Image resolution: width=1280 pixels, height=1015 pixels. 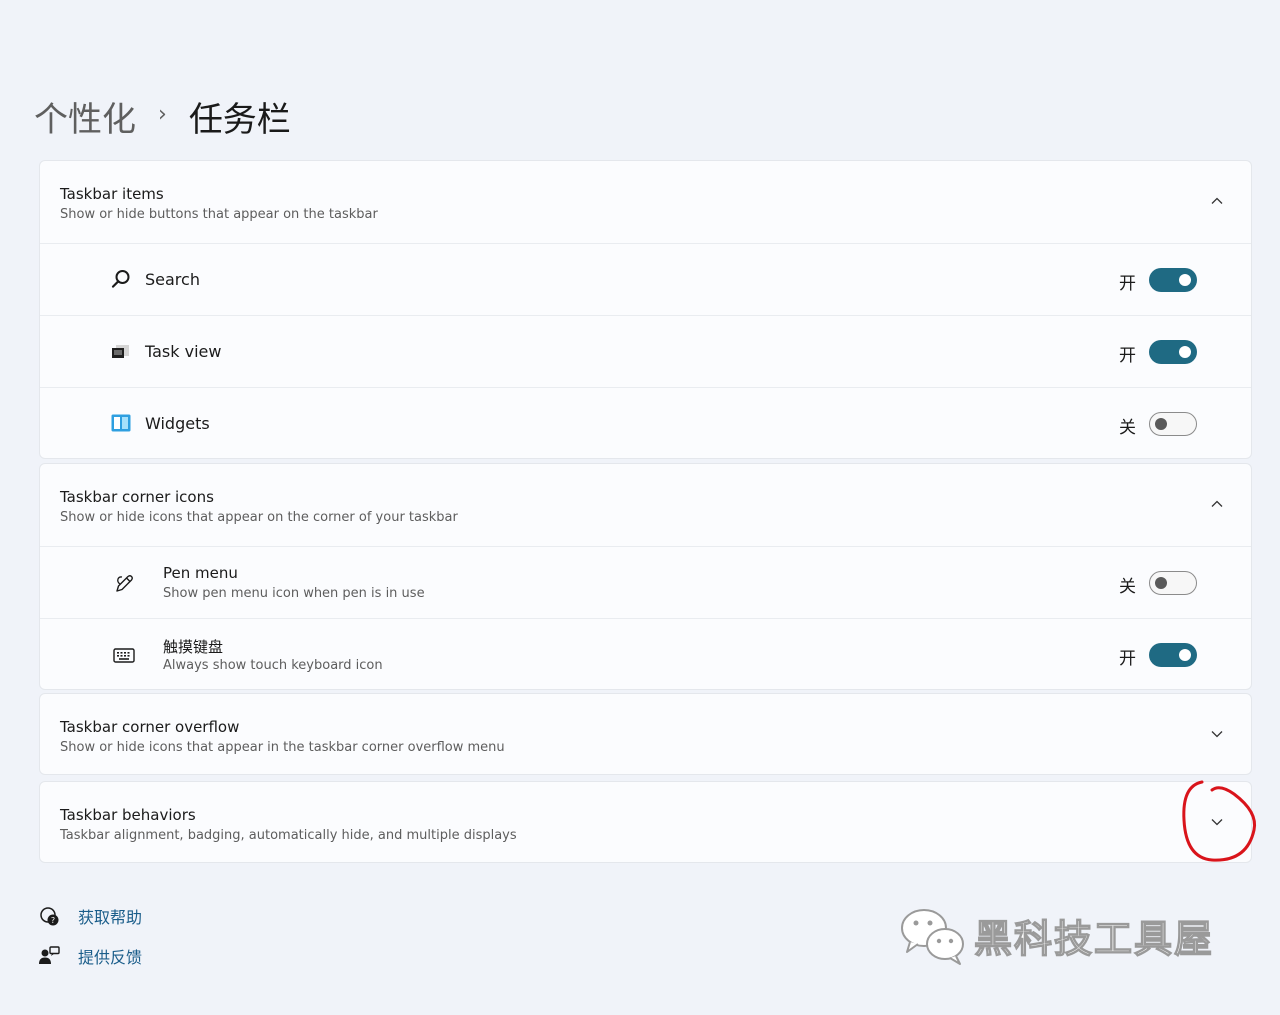 What do you see at coordinates (124, 583) in the screenshot?
I see `pen-icon` at bounding box center [124, 583].